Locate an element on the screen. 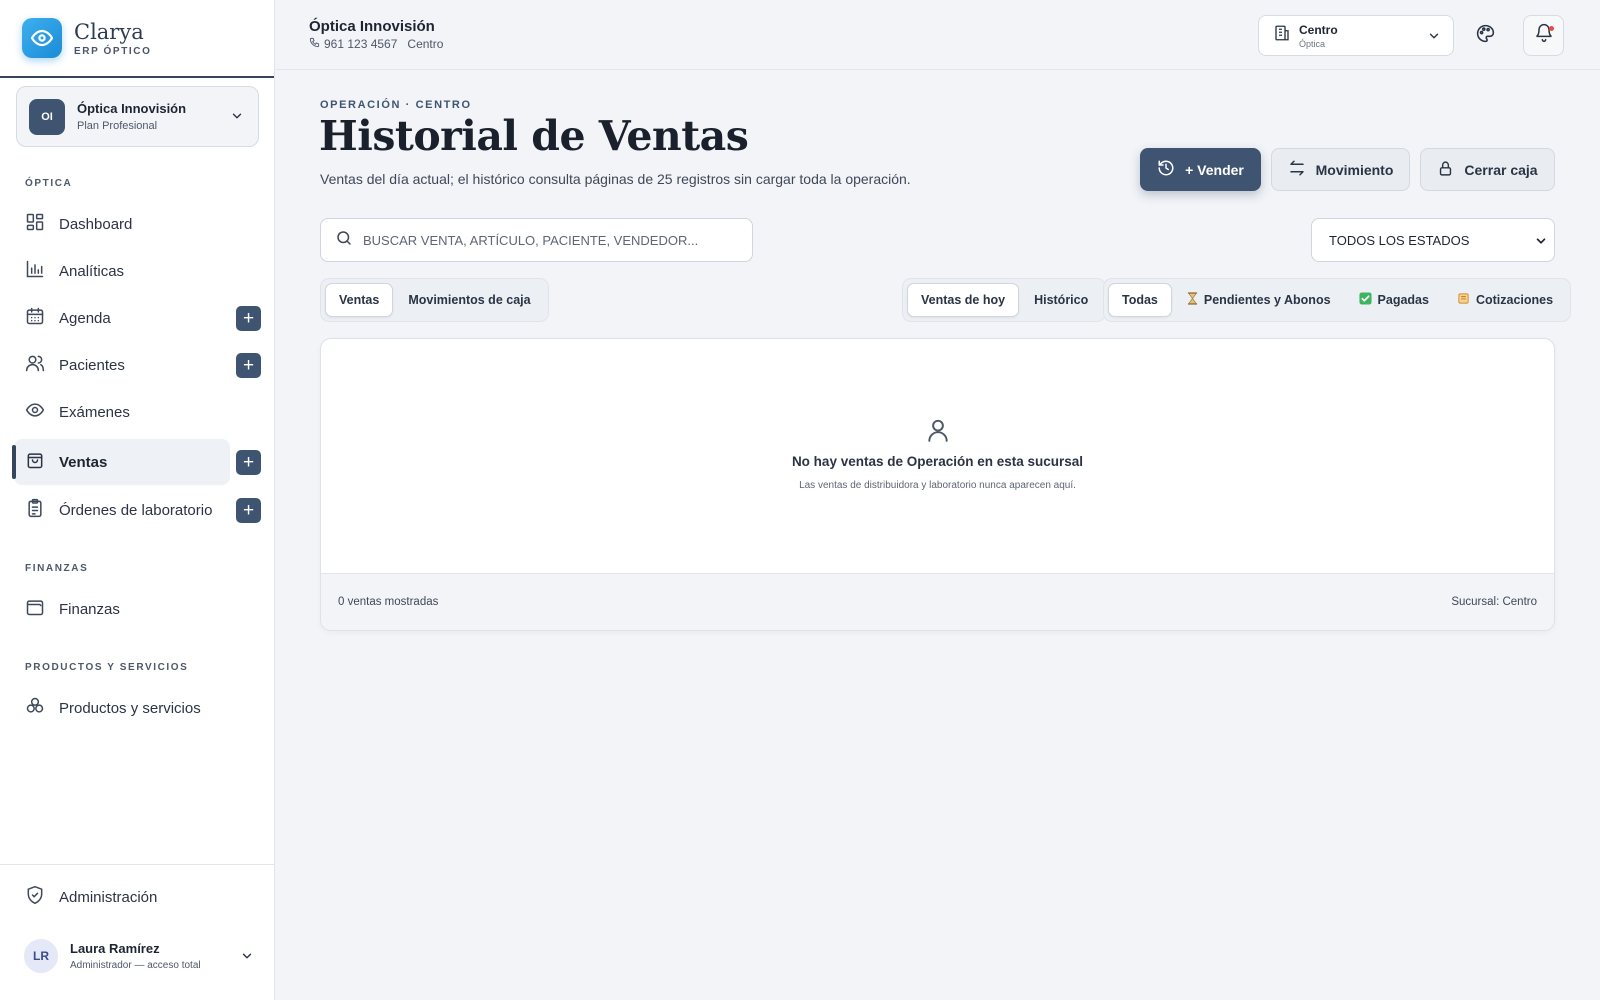 This screenshot has width=1600, height=1000. branch-footer: Sucursal: Centro is located at coordinates (1494, 602).